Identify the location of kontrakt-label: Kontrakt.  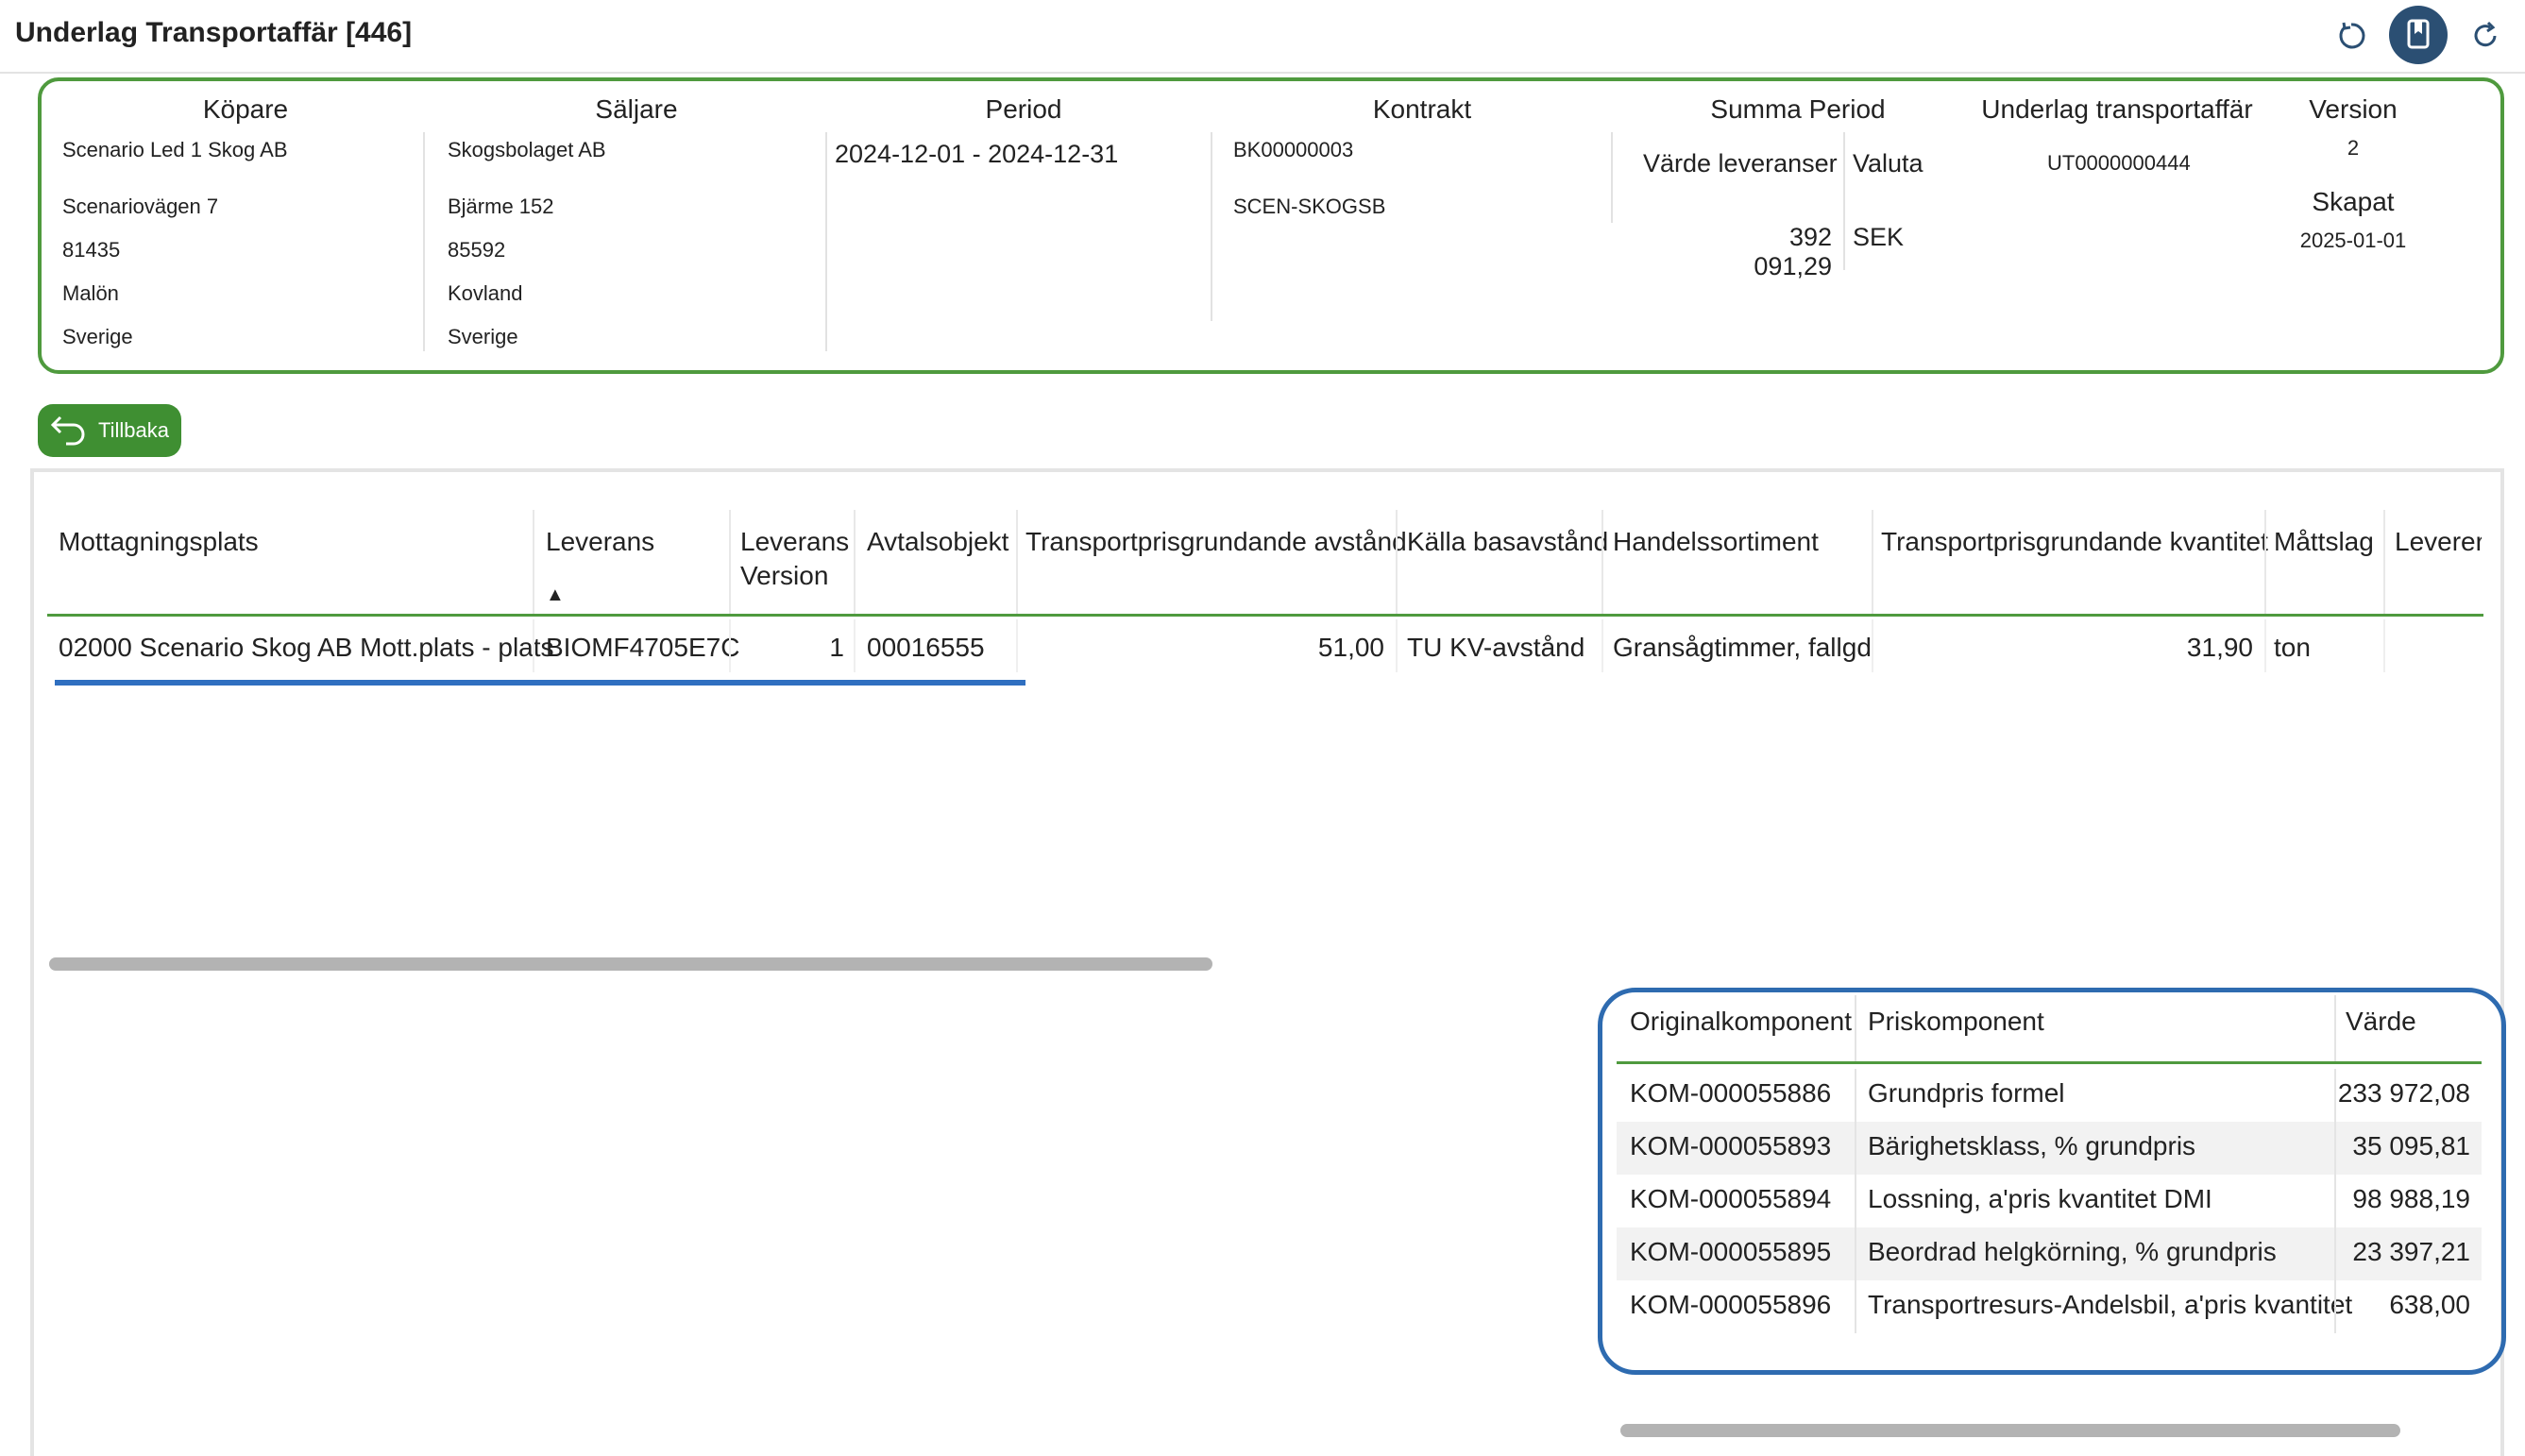
(1422, 109).